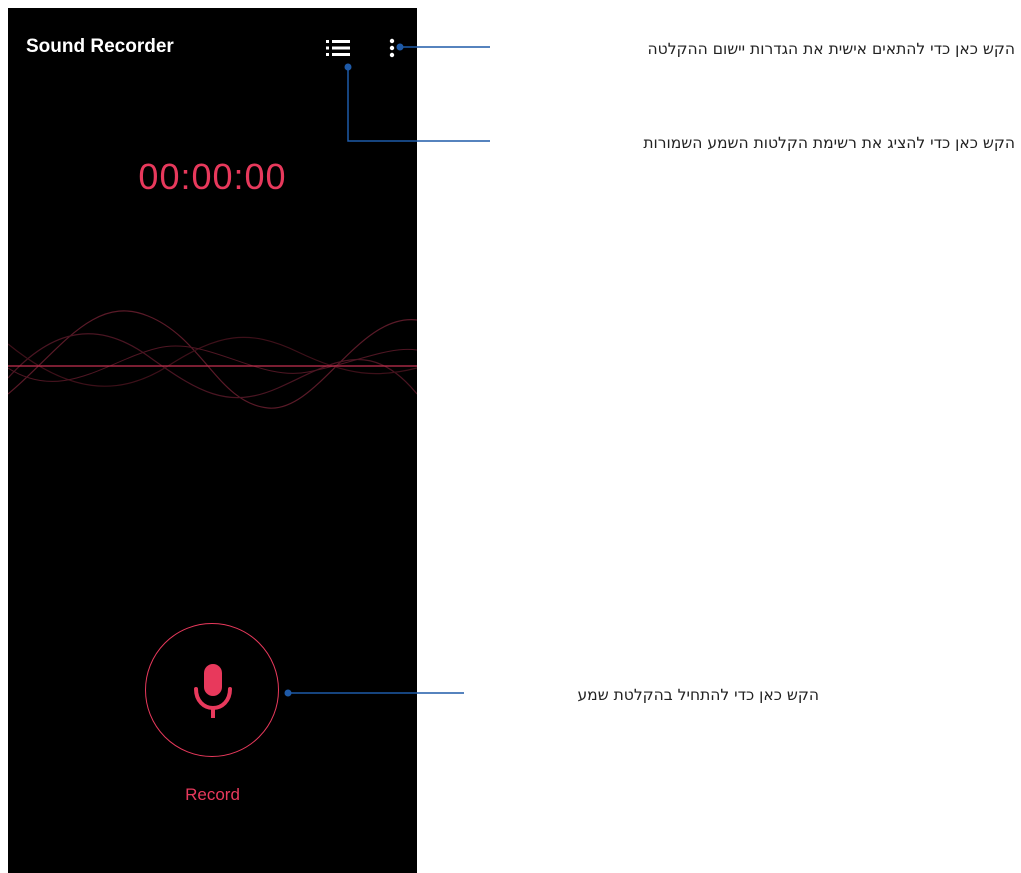  I want to click on more-vert-icon, so click(392, 48).